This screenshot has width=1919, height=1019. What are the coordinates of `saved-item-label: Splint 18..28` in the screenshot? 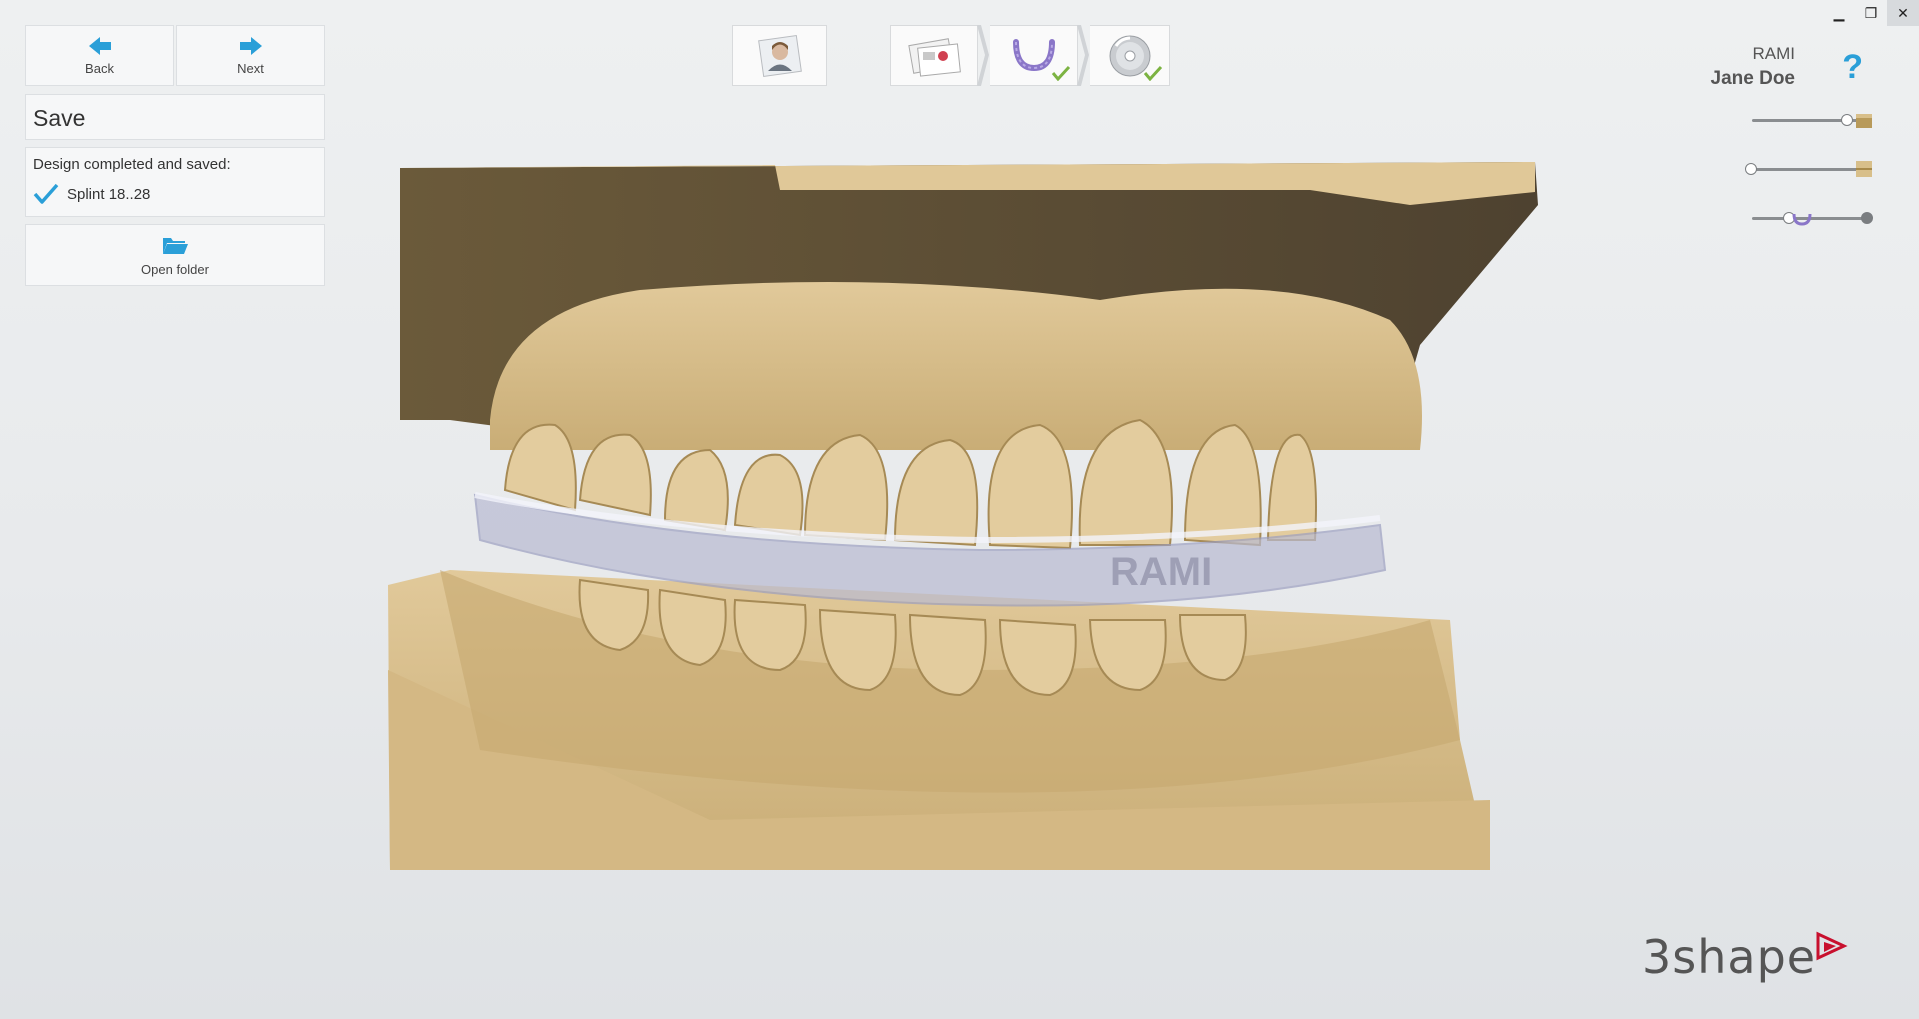 It's located at (109, 194).